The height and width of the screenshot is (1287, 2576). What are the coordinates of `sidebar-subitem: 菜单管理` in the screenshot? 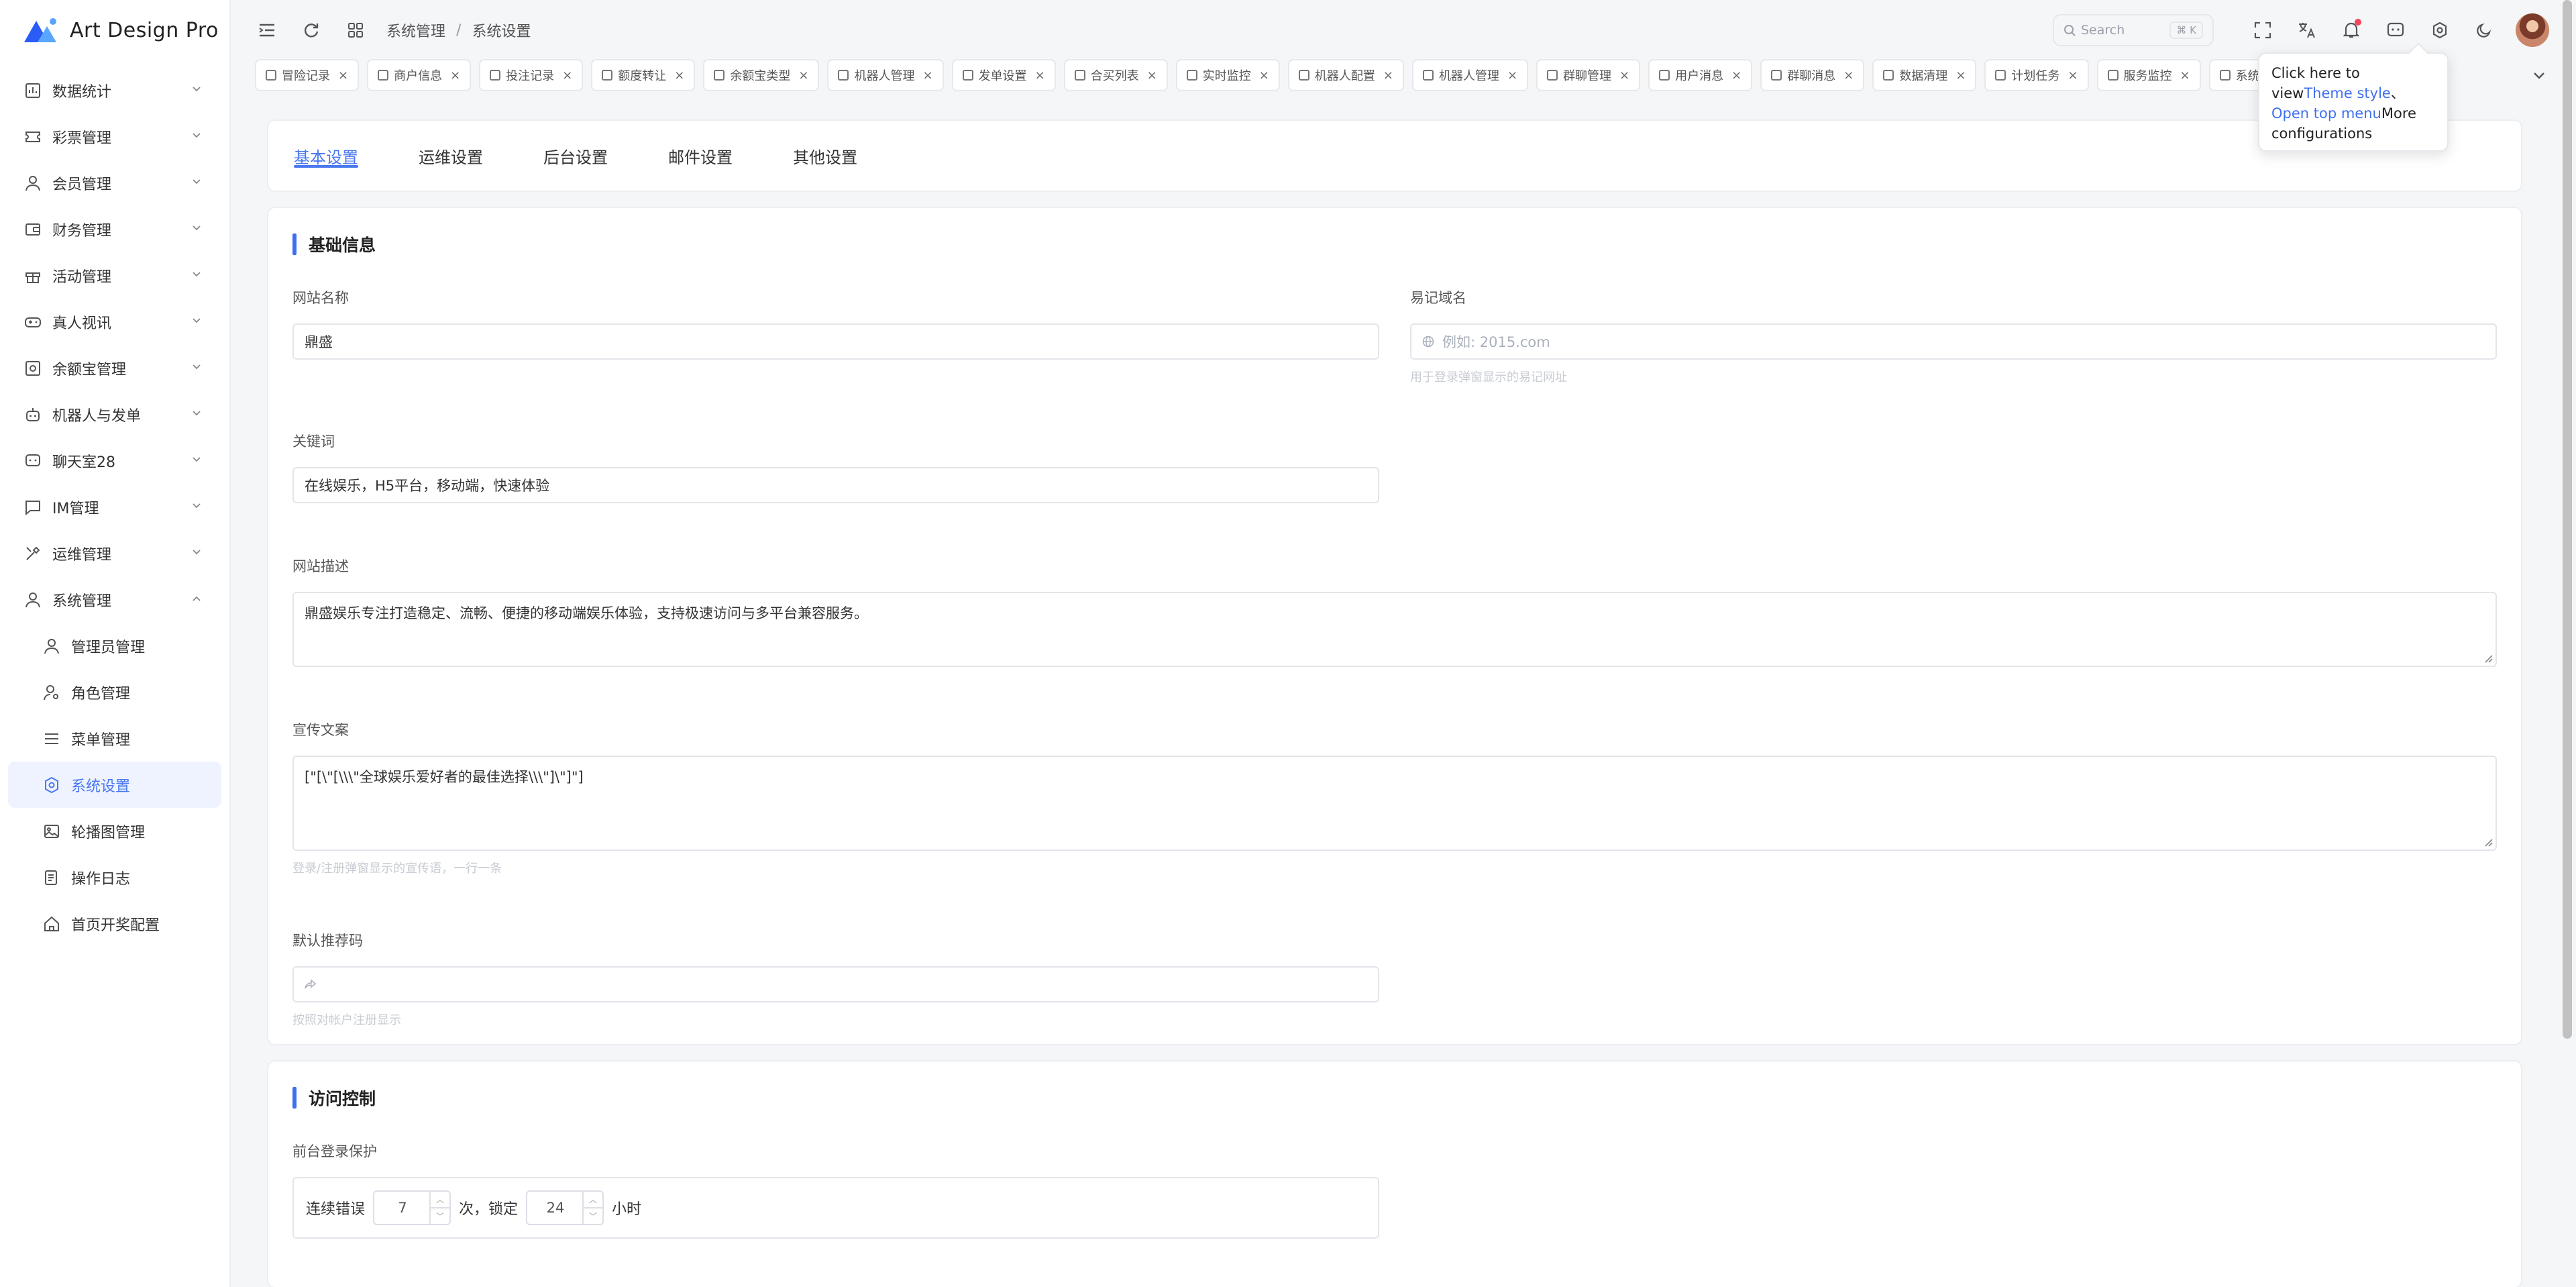 It's located at (114, 738).